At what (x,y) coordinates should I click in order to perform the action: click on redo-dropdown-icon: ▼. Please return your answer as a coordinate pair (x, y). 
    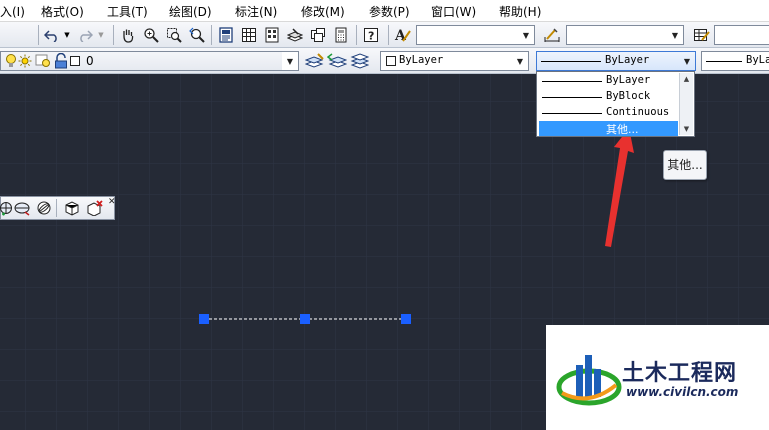
    Looking at the image, I should click on (101, 35).